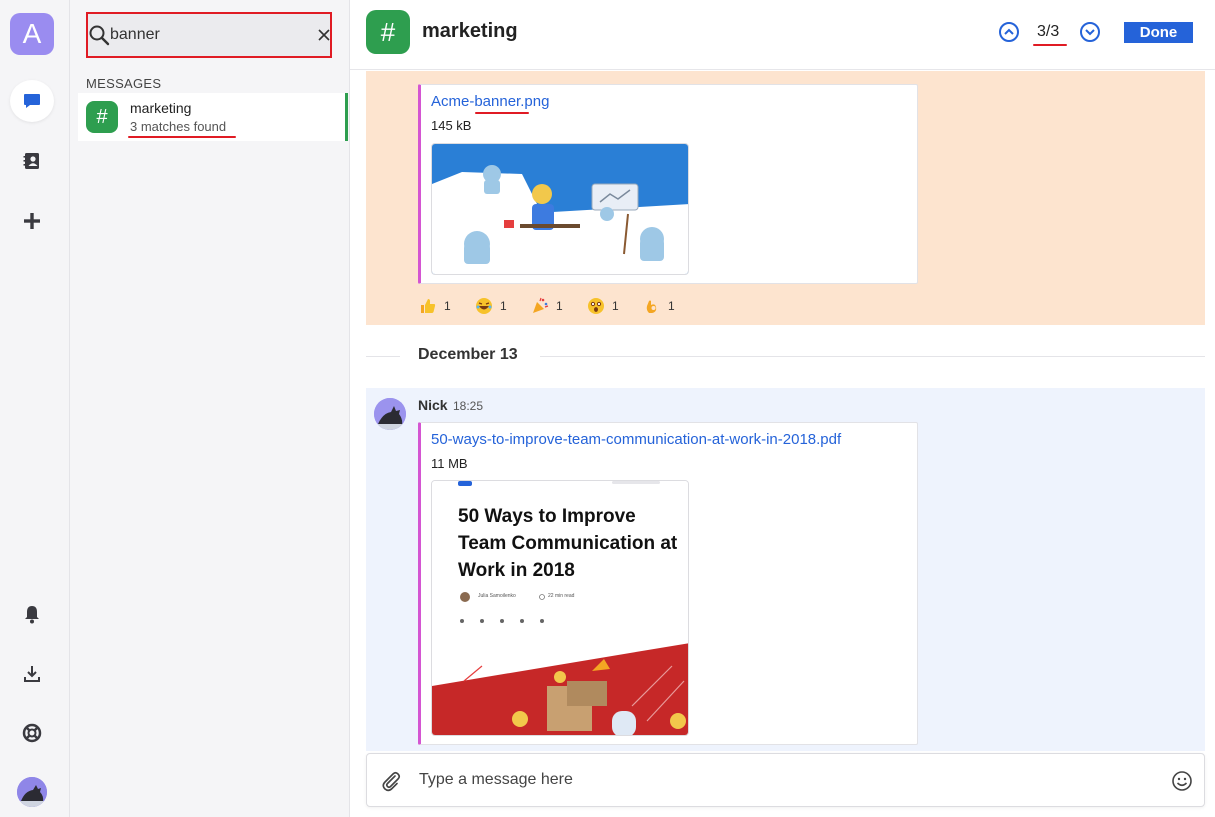  What do you see at coordinates (540, 306) in the screenshot?
I see `party-popper-icon` at bounding box center [540, 306].